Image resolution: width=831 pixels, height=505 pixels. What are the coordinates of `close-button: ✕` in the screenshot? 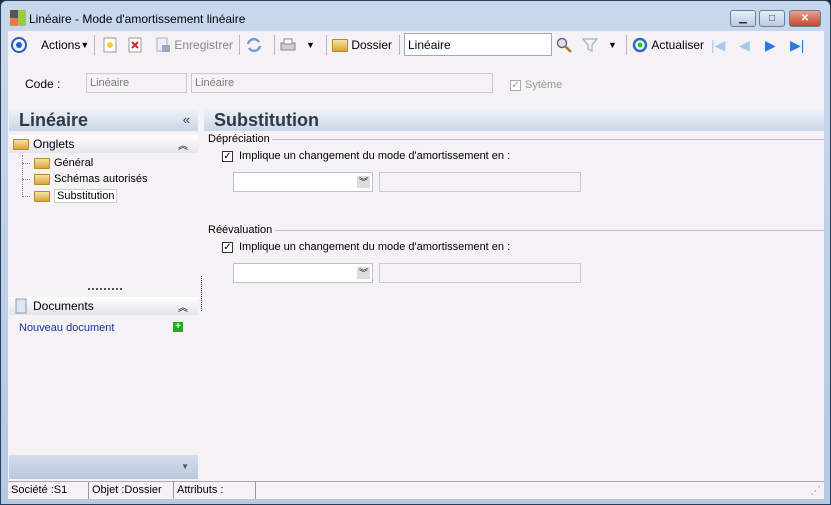 It's located at (805, 18).